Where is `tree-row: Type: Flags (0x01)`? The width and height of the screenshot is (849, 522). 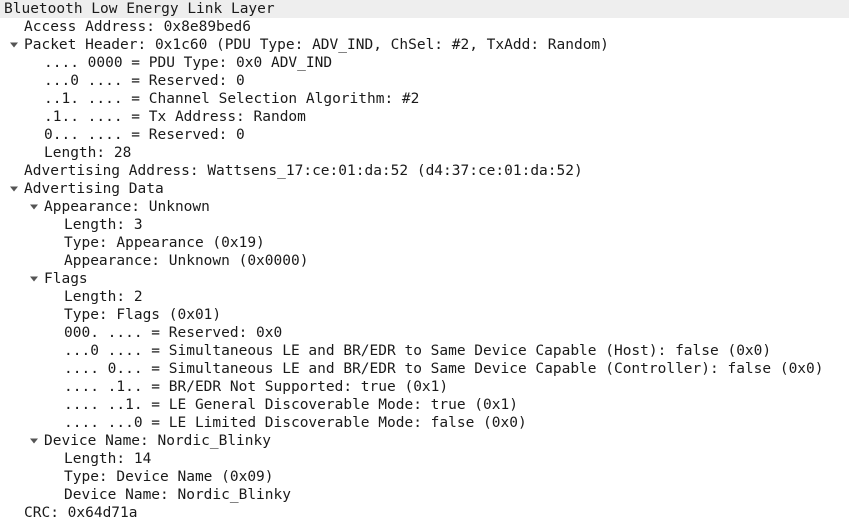 tree-row: Type: Flags (0x01) is located at coordinates (424, 315).